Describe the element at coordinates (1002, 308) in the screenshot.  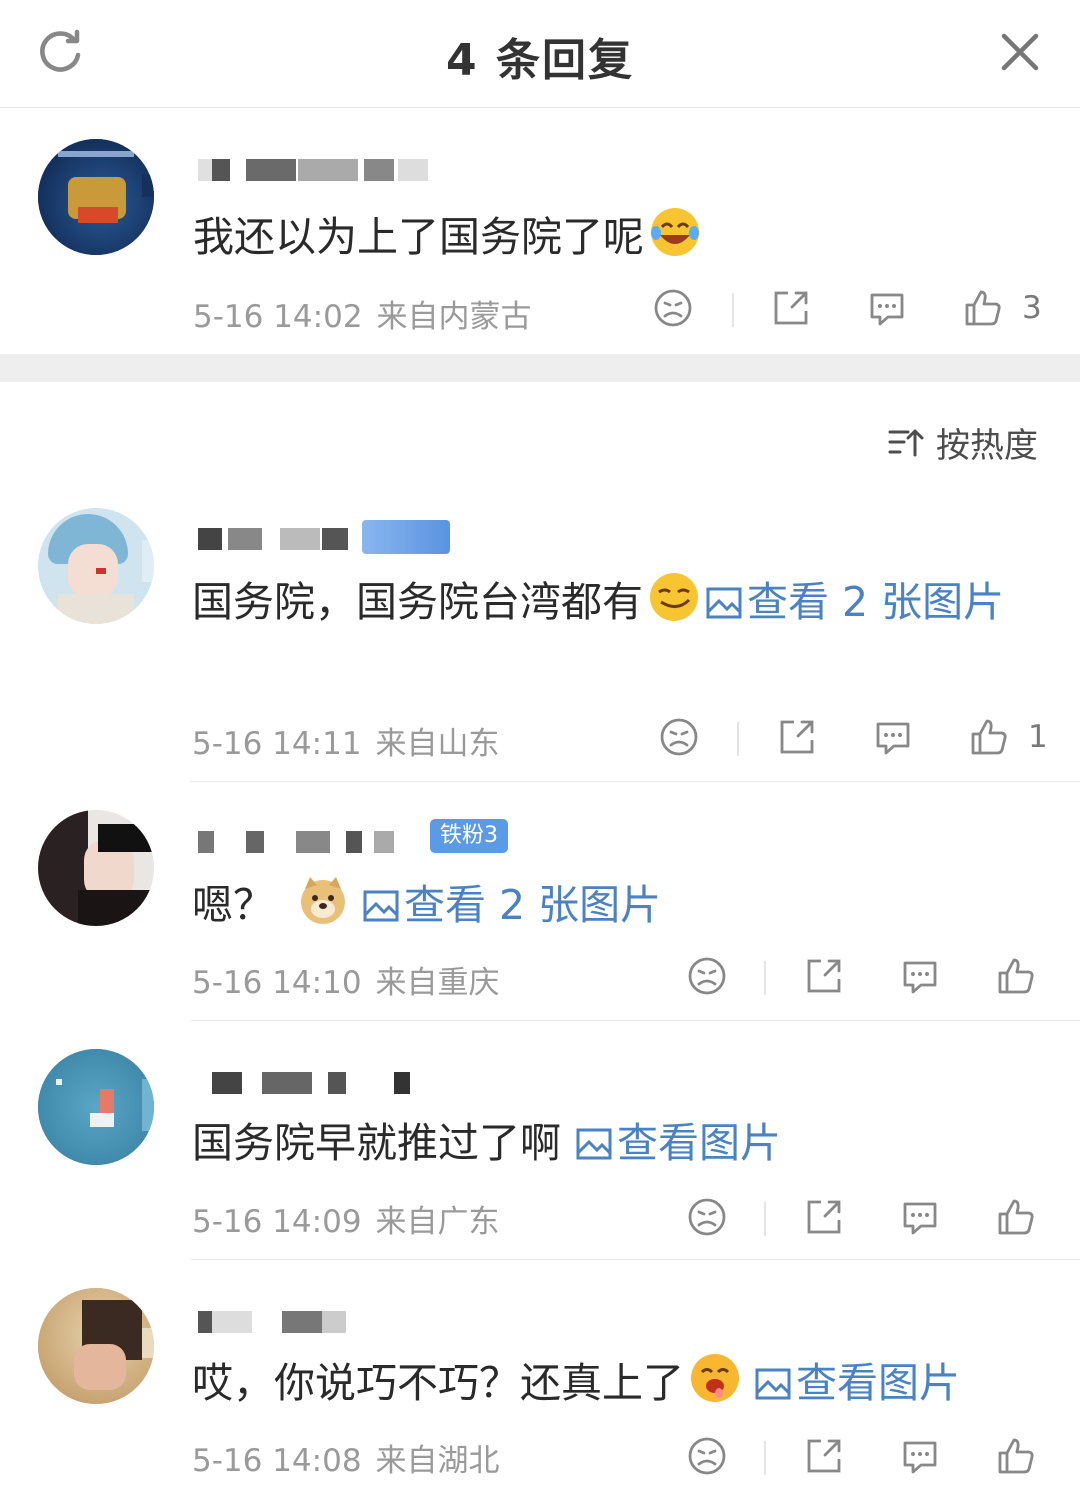
I see `like-button: 3` at that location.